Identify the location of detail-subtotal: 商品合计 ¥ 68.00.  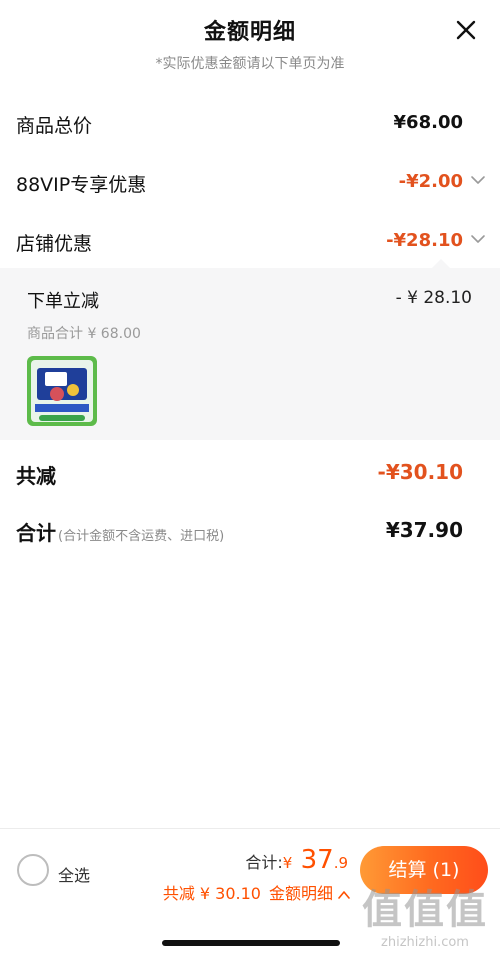
(84, 334).